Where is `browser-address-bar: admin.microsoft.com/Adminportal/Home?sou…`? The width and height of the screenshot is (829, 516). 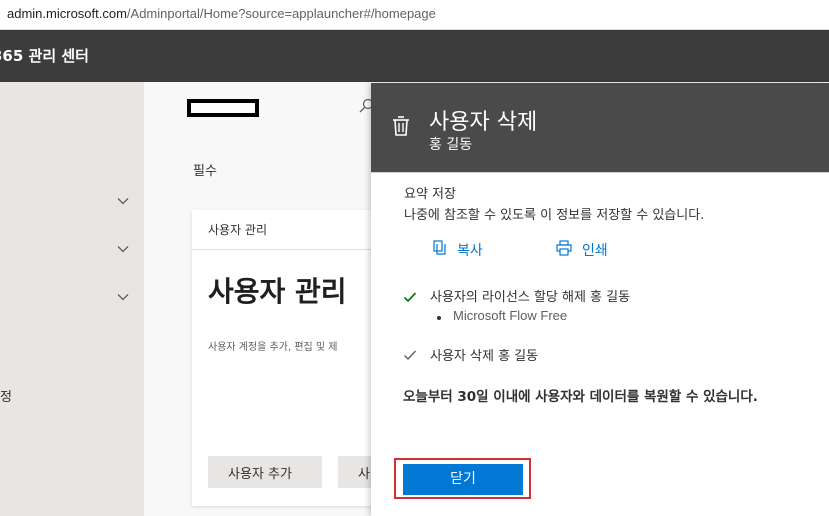 browser-address-bar: admin.microsoft.com/Adminportal/Home?sou… is located at coordinates (414, 15).